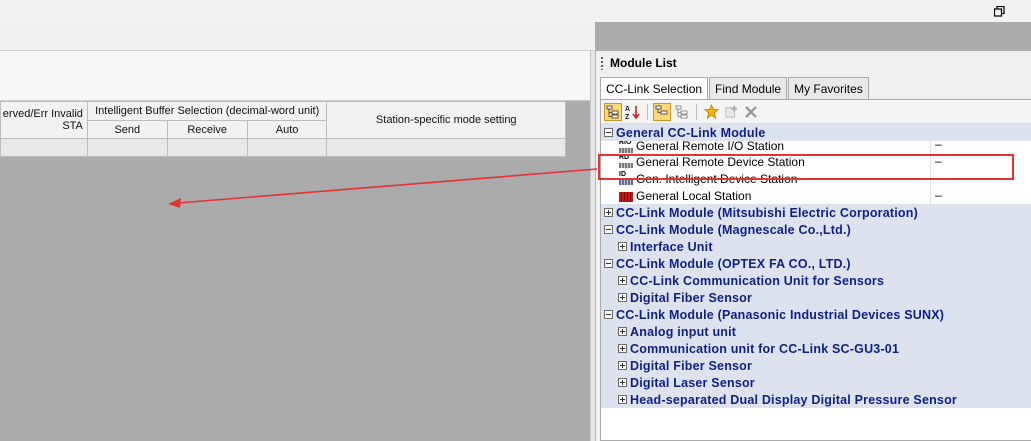 Image resolution: width=1031 pixels, height=441 pixels. I want to click on sort-az-icon: A Z, so click(632, 112).